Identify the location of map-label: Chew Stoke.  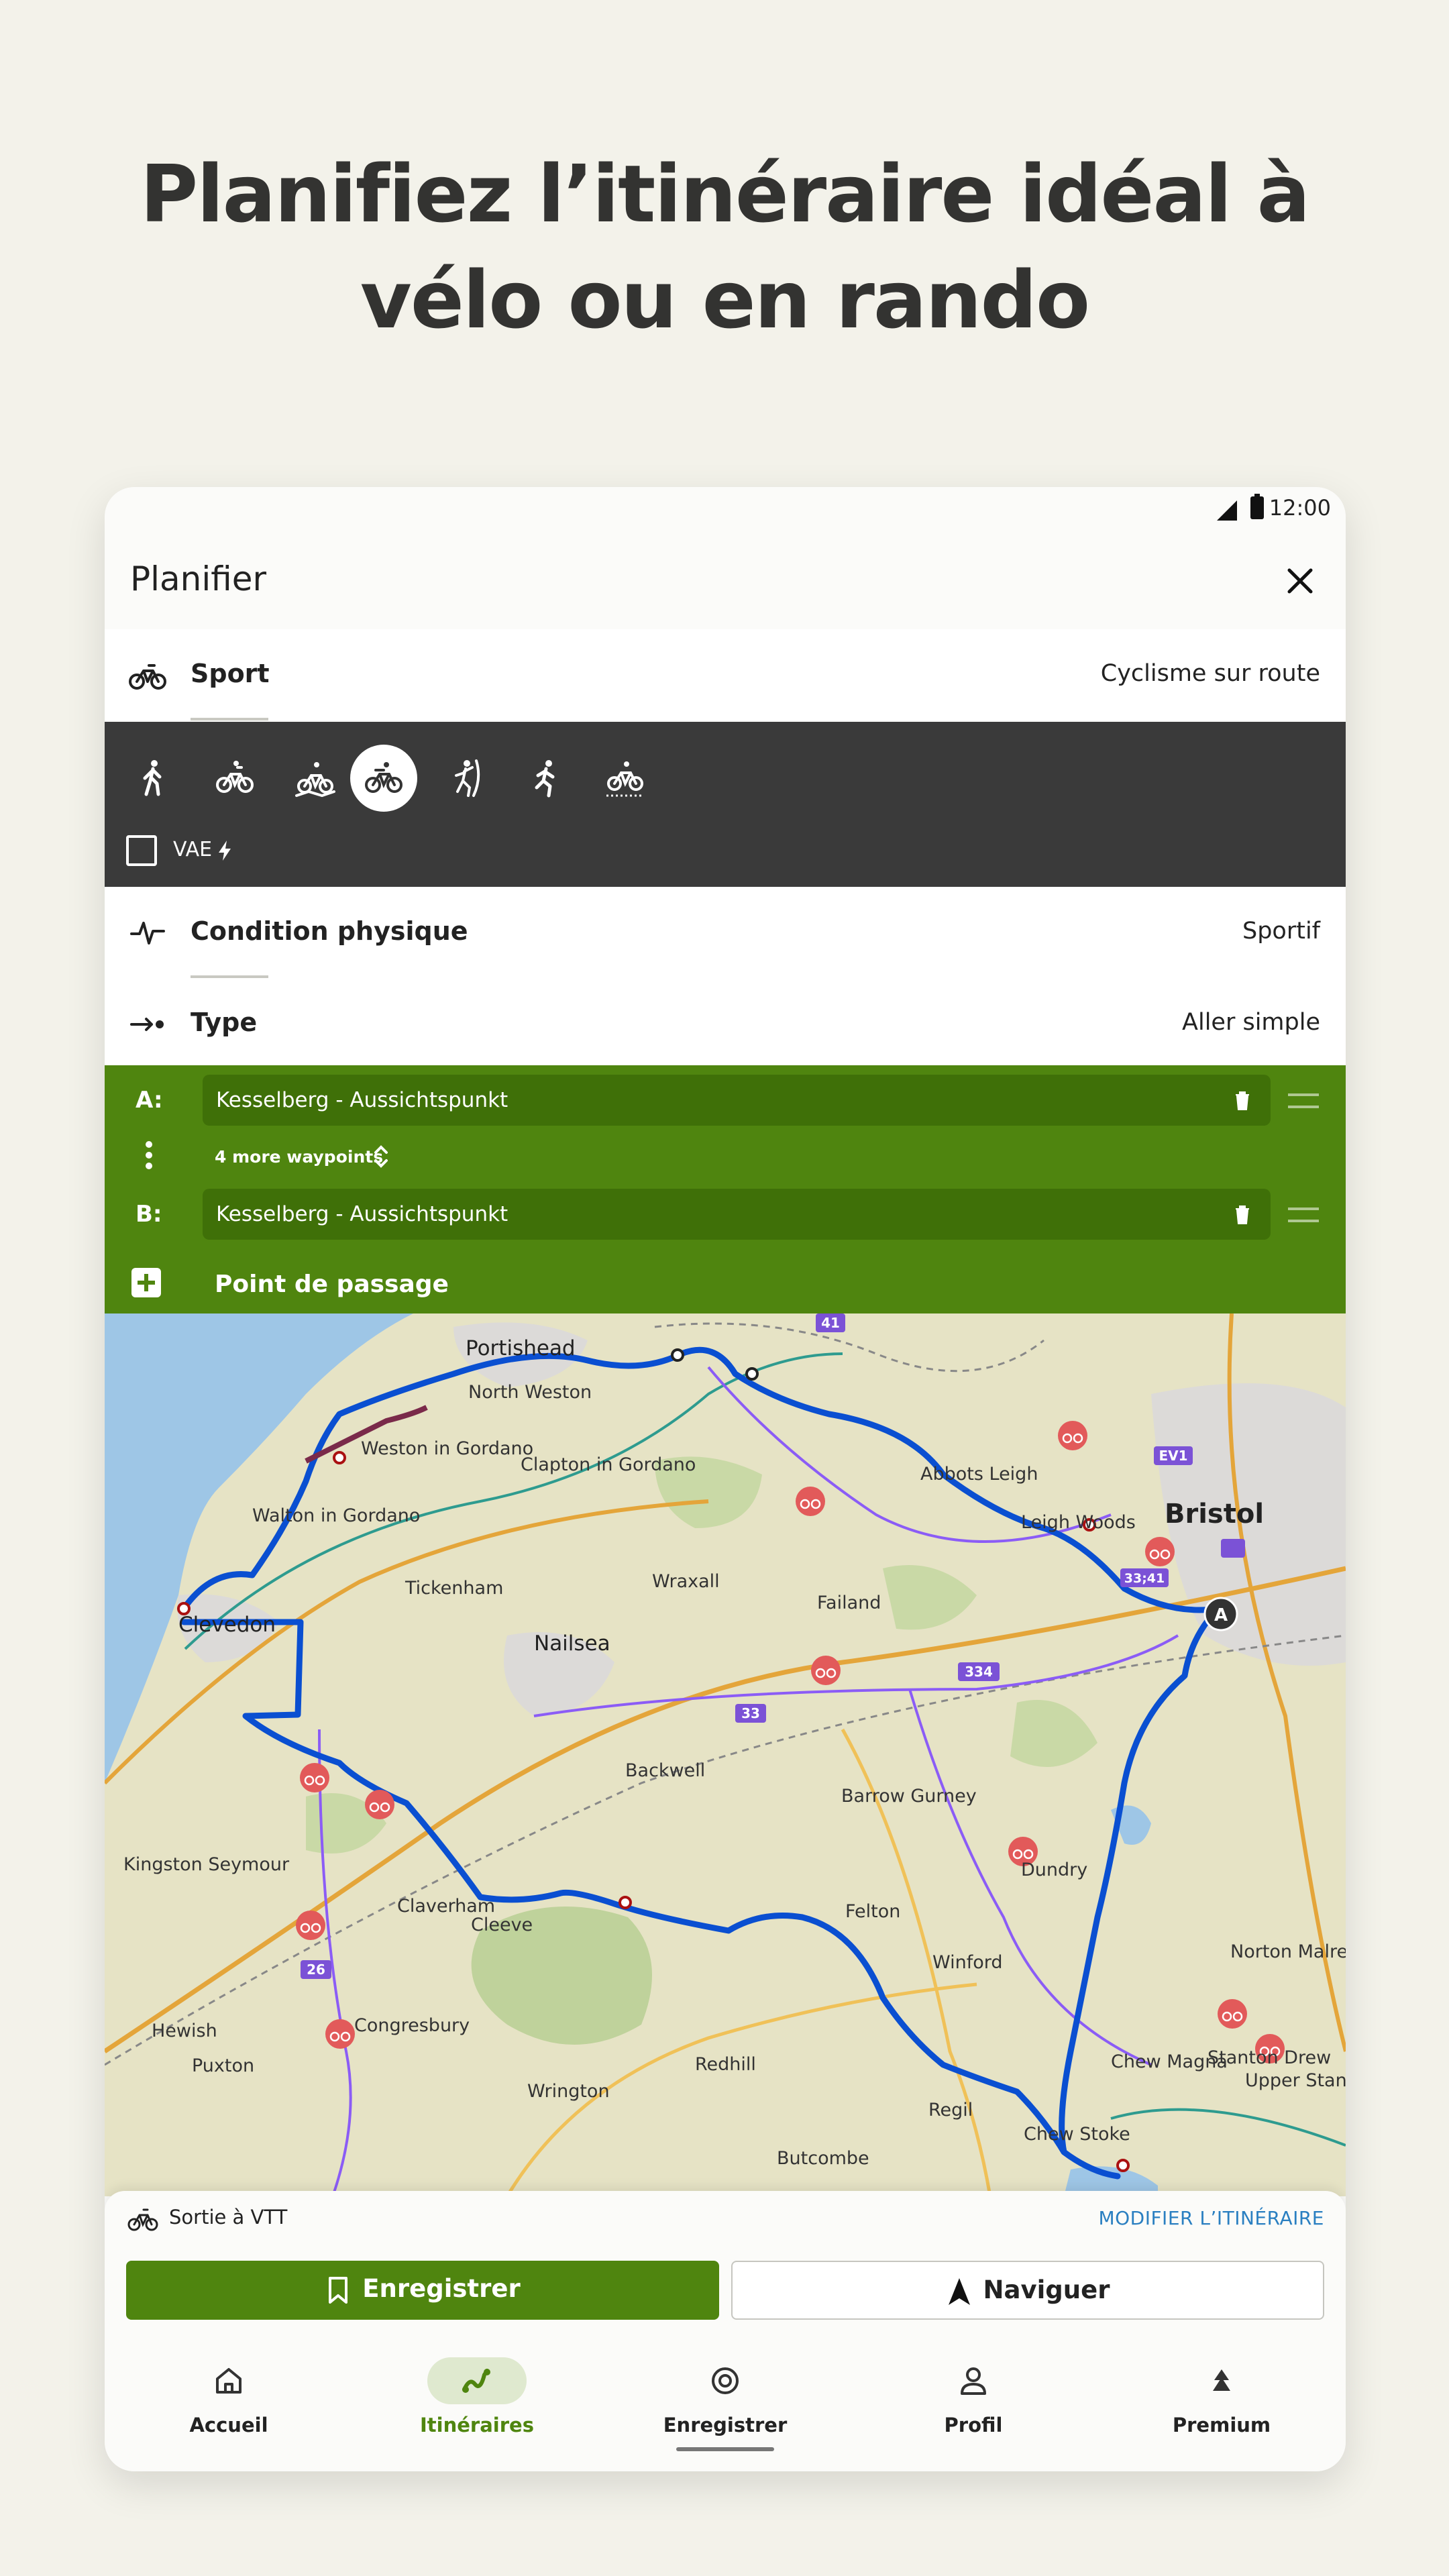
(1077, 2134).